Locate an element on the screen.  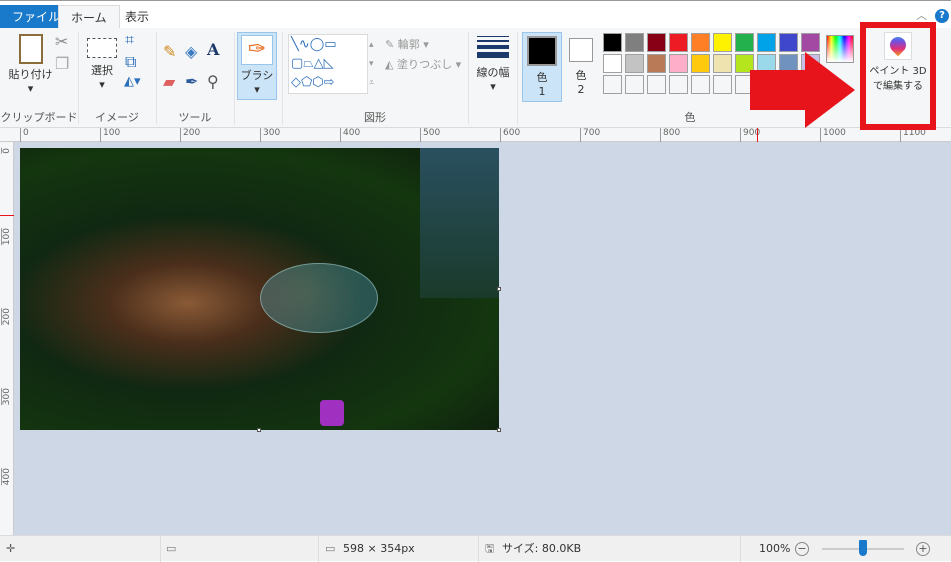
help-icon: ? is located at coordinates (942, 16).